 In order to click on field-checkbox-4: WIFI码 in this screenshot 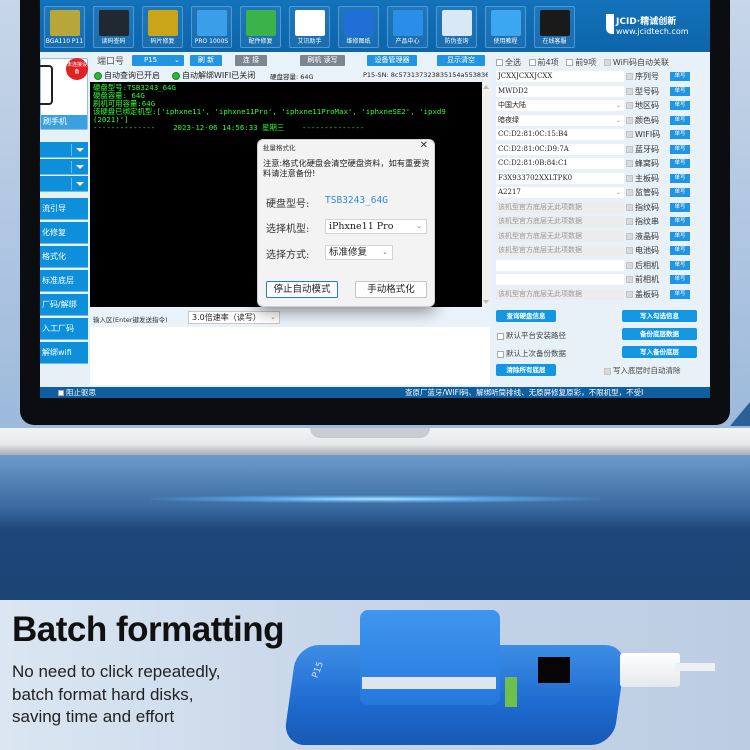, I will do `click(643, 134)`.